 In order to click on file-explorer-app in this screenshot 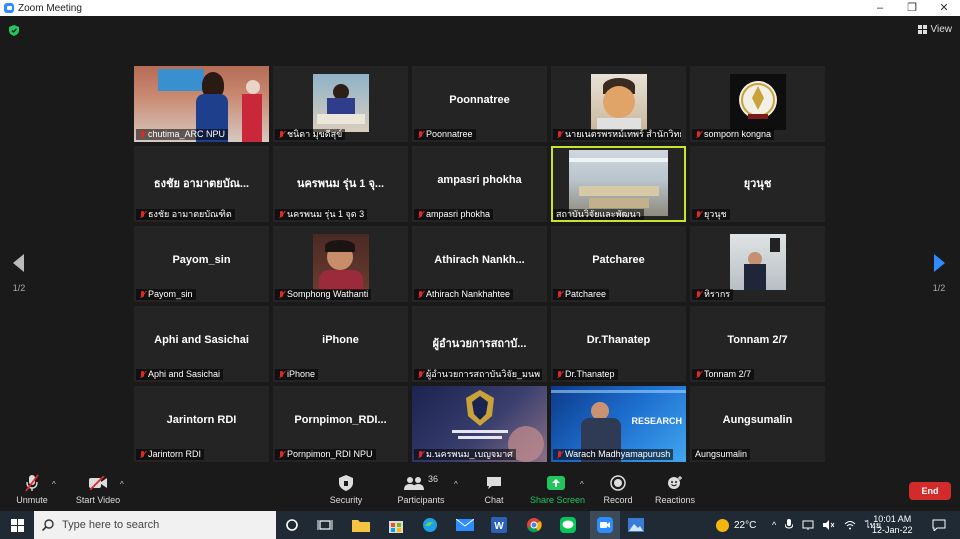, I will do `click(361, 525)`.